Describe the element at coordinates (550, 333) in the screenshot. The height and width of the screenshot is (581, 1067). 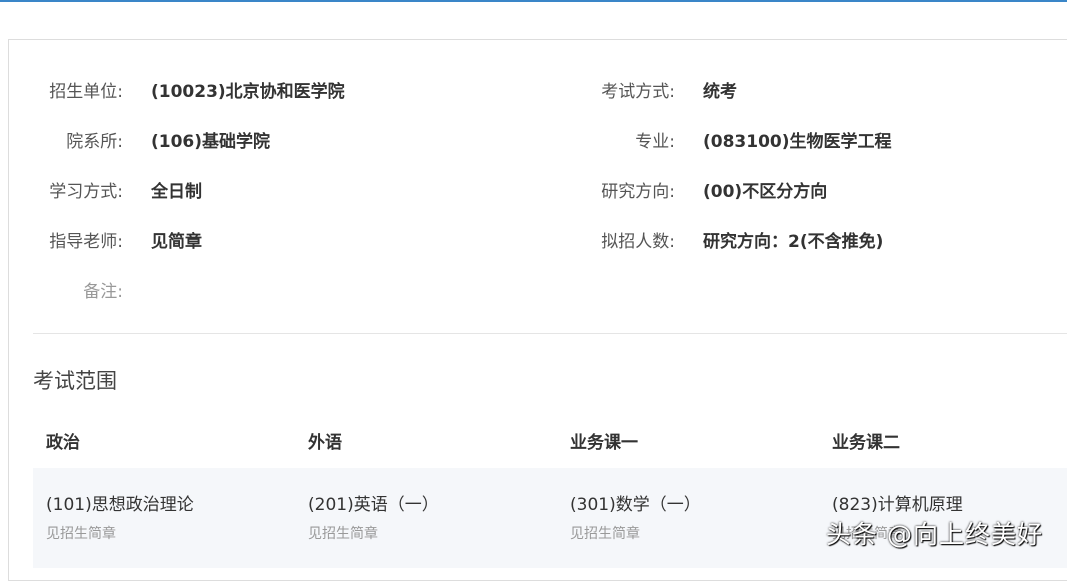
I see `divider` at that location.